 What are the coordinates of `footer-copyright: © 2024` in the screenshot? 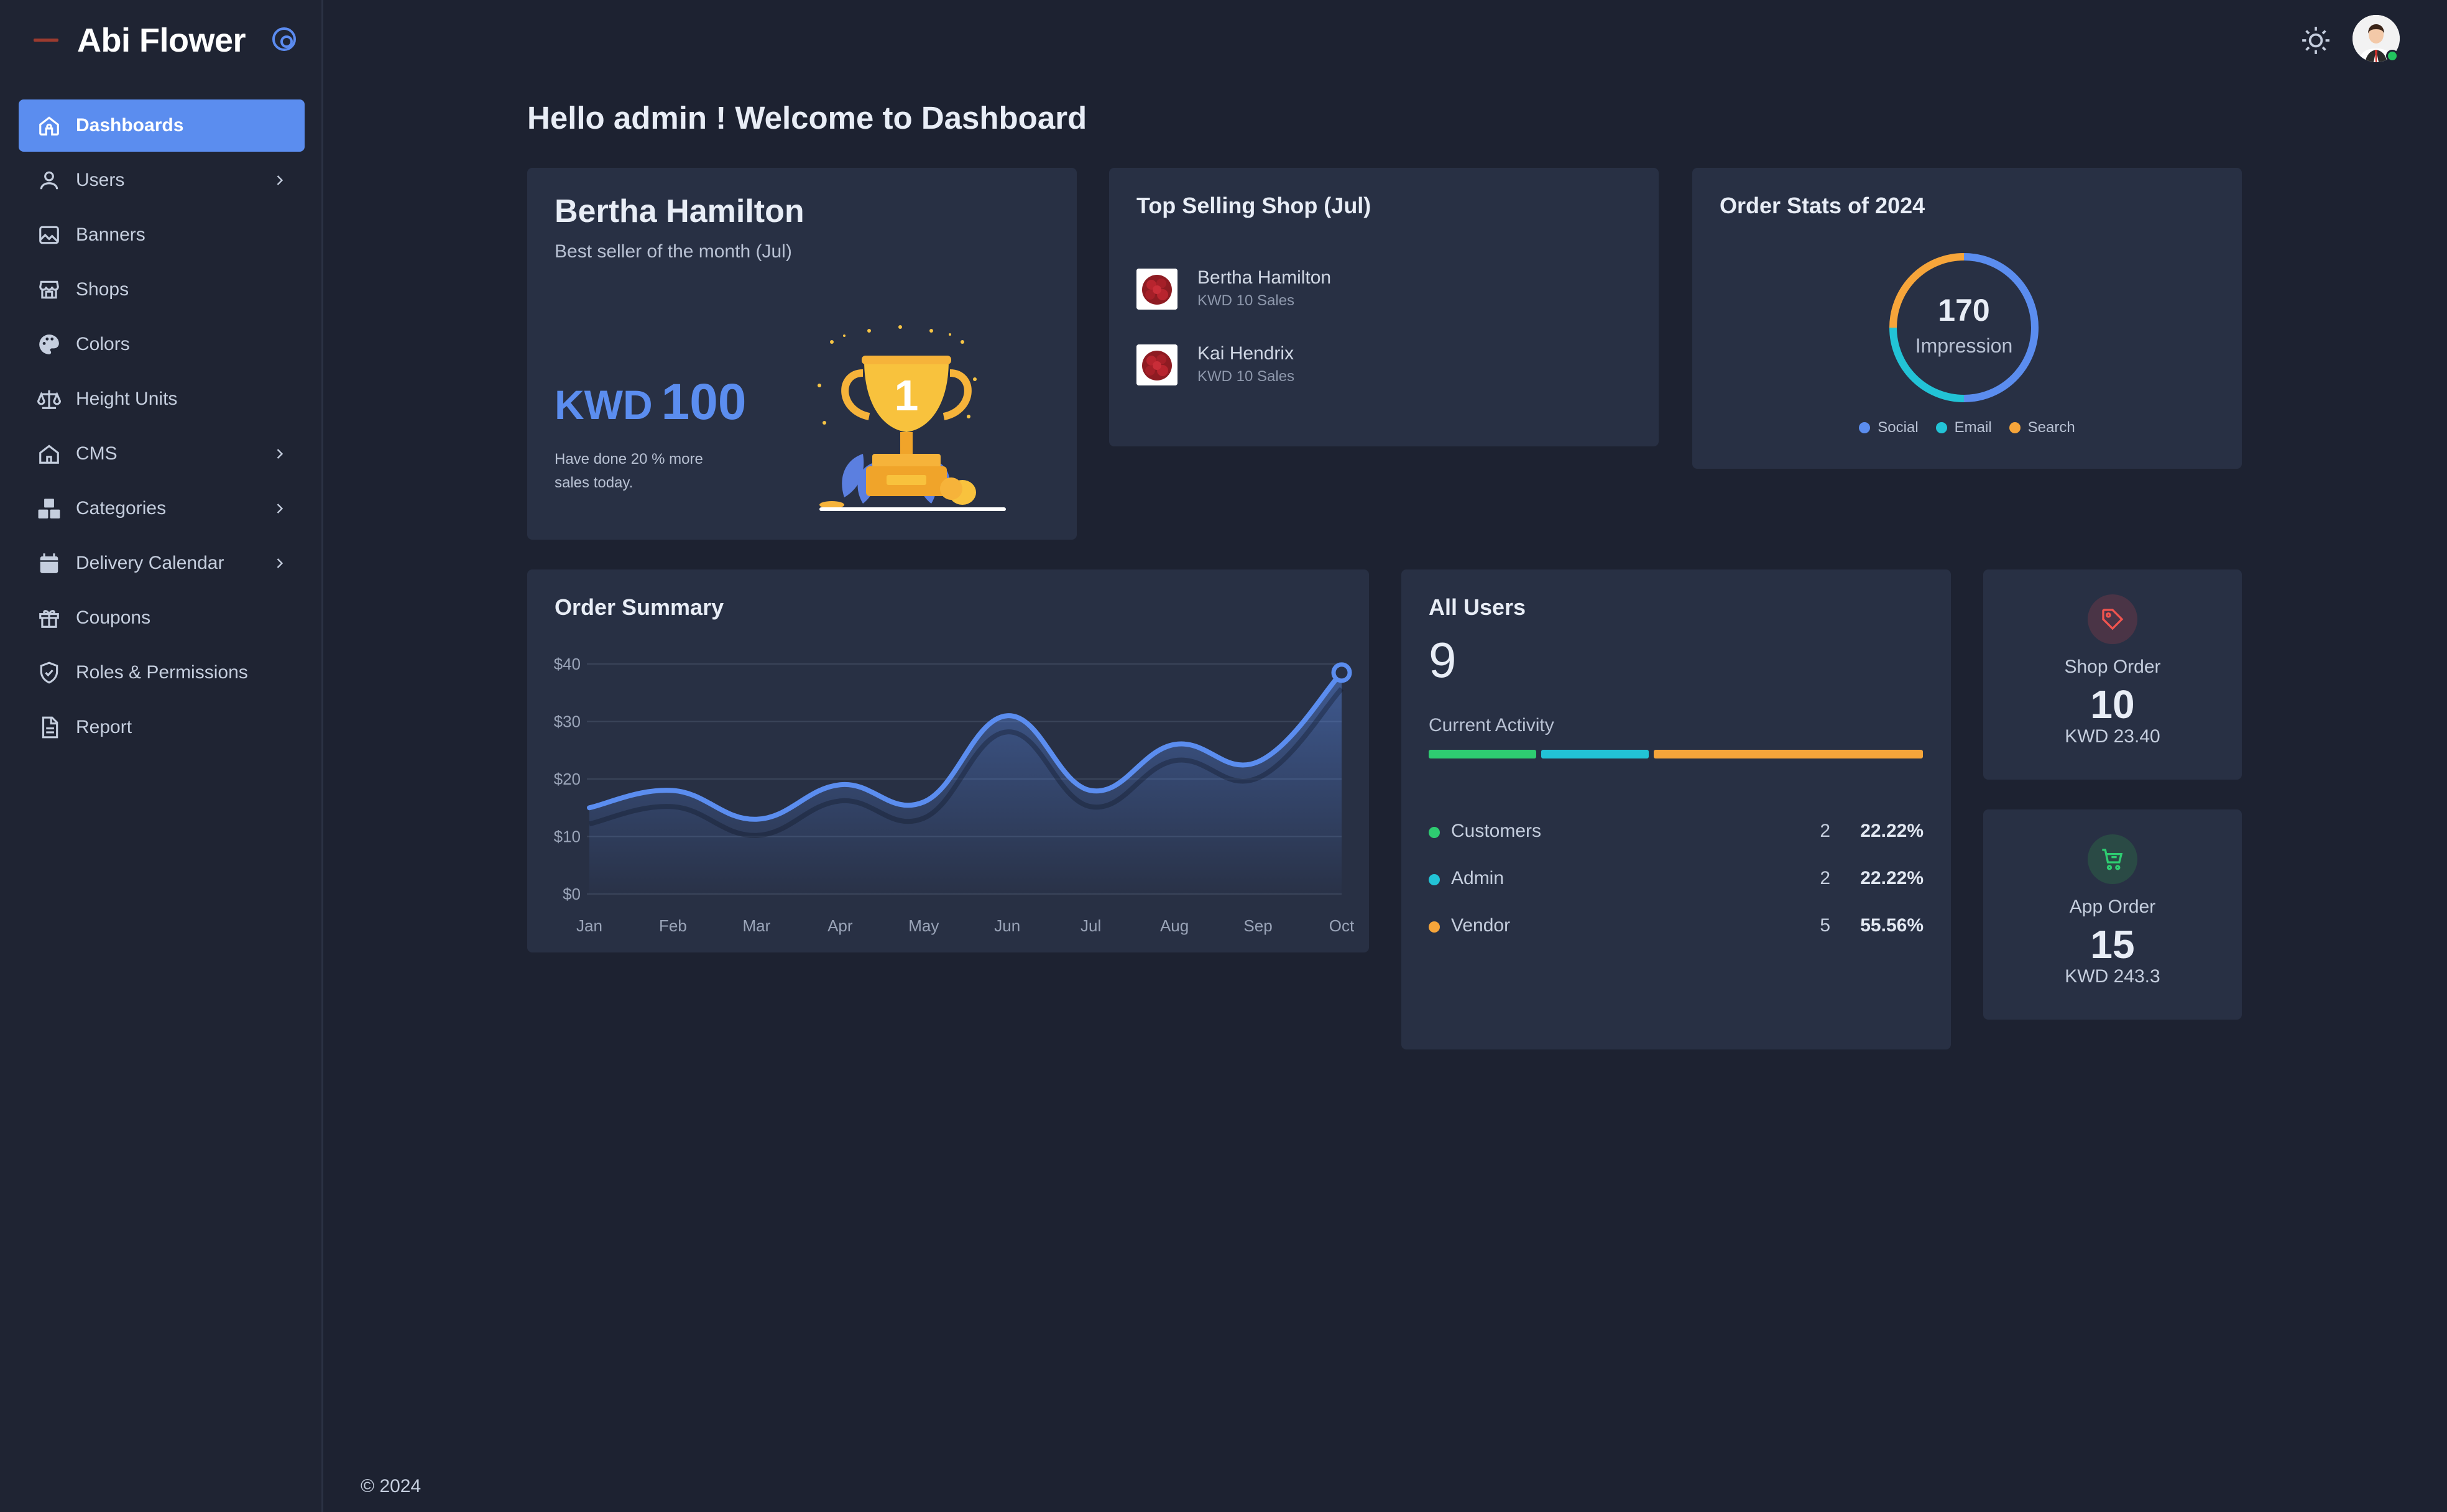 It's located at (391, 1486).